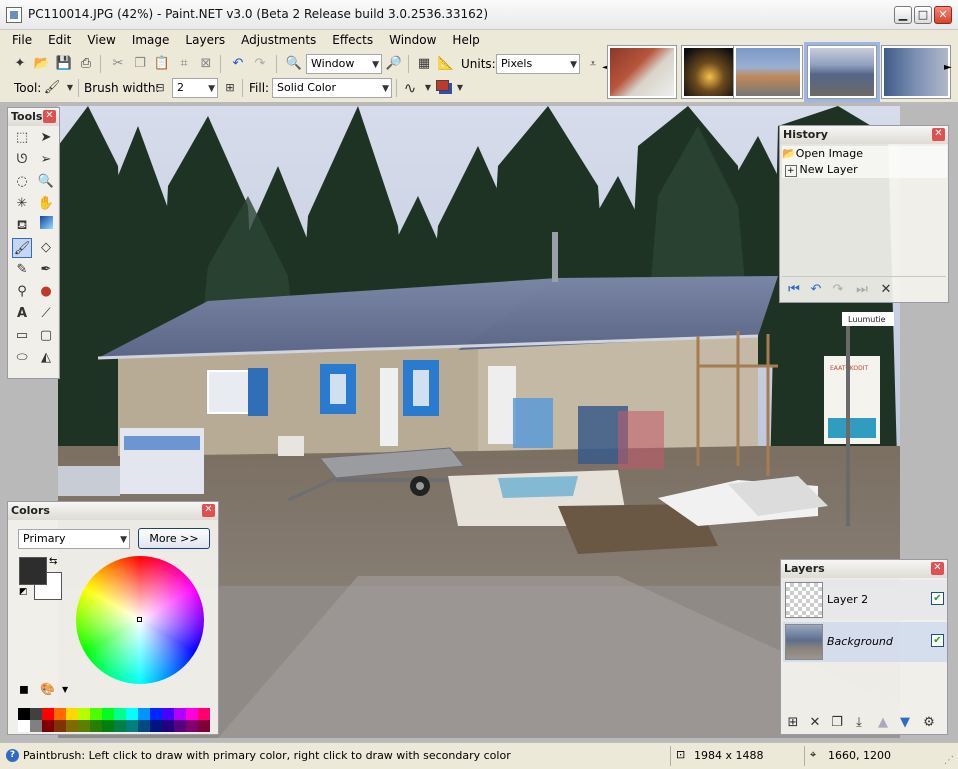 Image resolution: width=958 pixels, height=769 pixels. Describe the element at coordinates (22, 358) in the screenshot. I see `ellipse-tool-icon: ⬭` at that location.